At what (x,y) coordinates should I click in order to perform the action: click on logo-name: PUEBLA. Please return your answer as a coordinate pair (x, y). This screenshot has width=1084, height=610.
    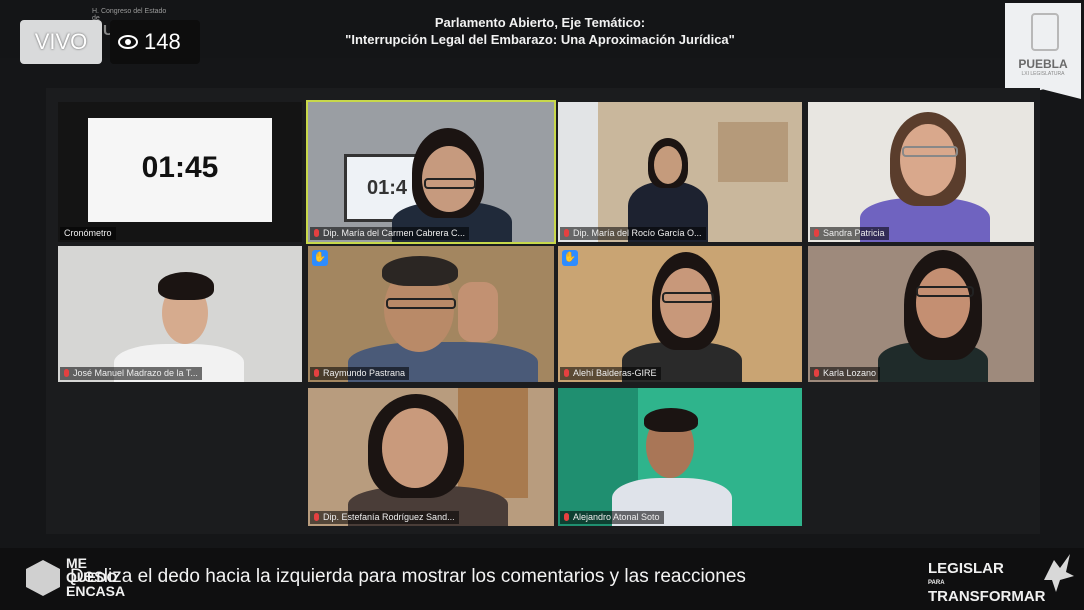
    Looking at the image, I should click on (1043, 64).